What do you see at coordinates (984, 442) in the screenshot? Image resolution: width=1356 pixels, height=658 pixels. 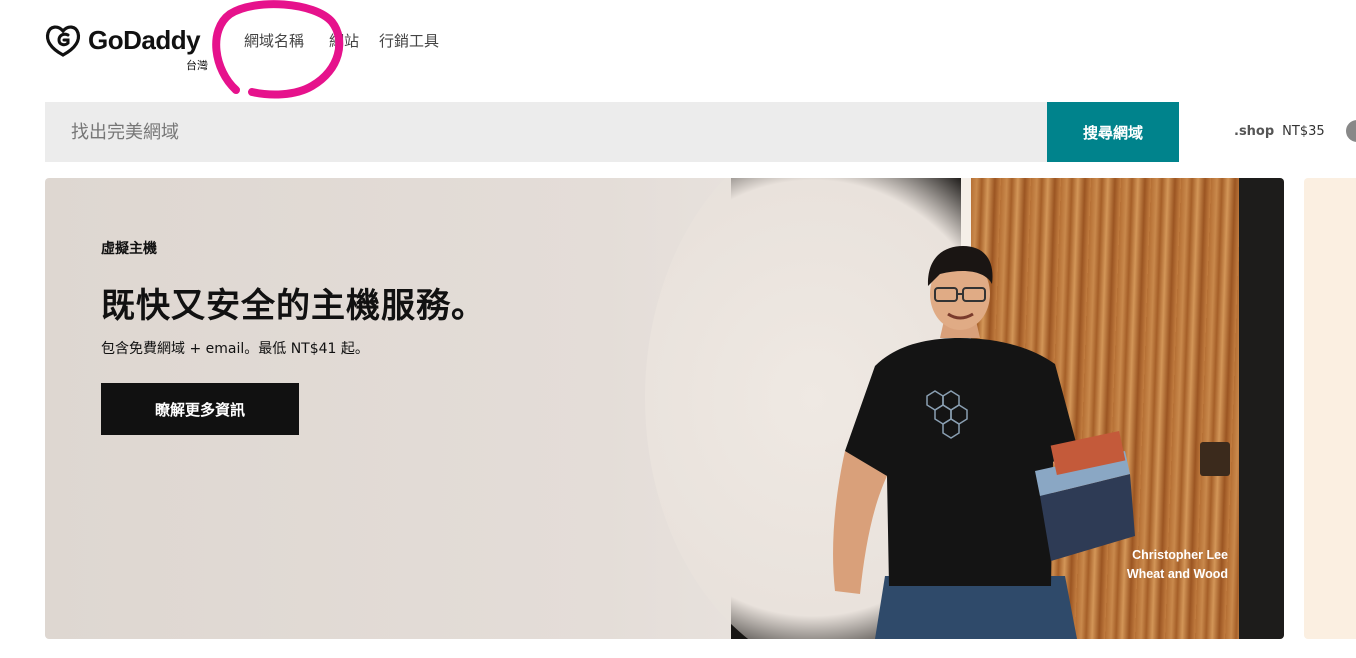 I see `hero-person-image` at bounding box center [984, 442].